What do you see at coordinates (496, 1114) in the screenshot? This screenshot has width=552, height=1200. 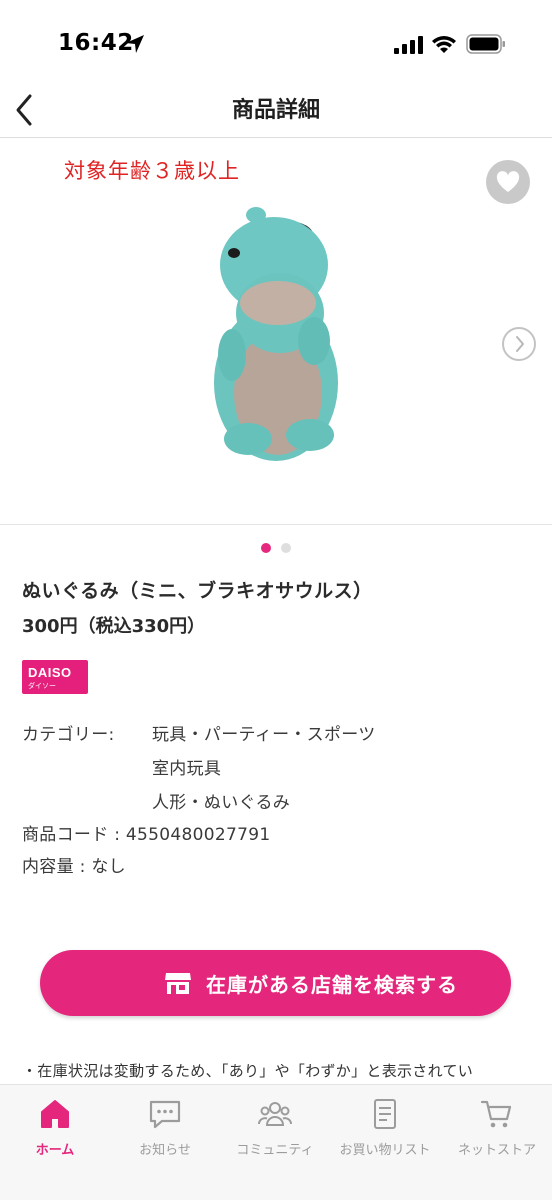 I see `cart-icon` at bounding box center [496, 1114].